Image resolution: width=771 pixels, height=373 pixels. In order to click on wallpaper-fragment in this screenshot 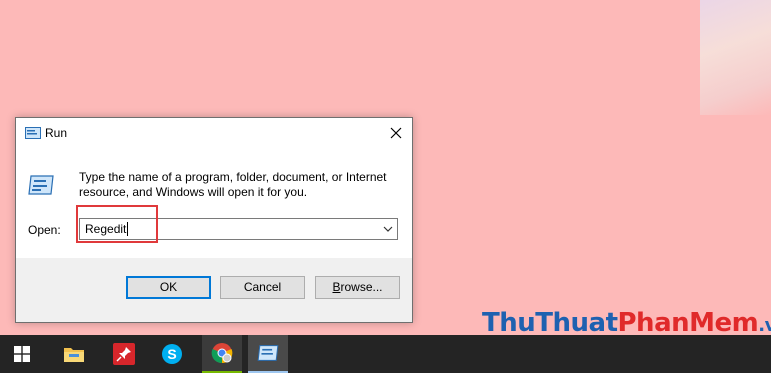, I will do `click(735, 57)`.